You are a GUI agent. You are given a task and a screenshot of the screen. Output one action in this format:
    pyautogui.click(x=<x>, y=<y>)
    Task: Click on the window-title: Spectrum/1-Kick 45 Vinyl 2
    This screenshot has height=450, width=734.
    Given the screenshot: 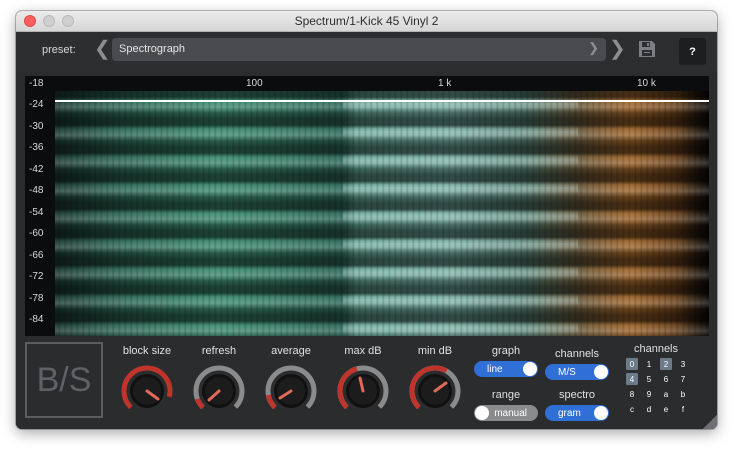 What is the action you would take?
    pyautogui.click(x=366, y=21)
    